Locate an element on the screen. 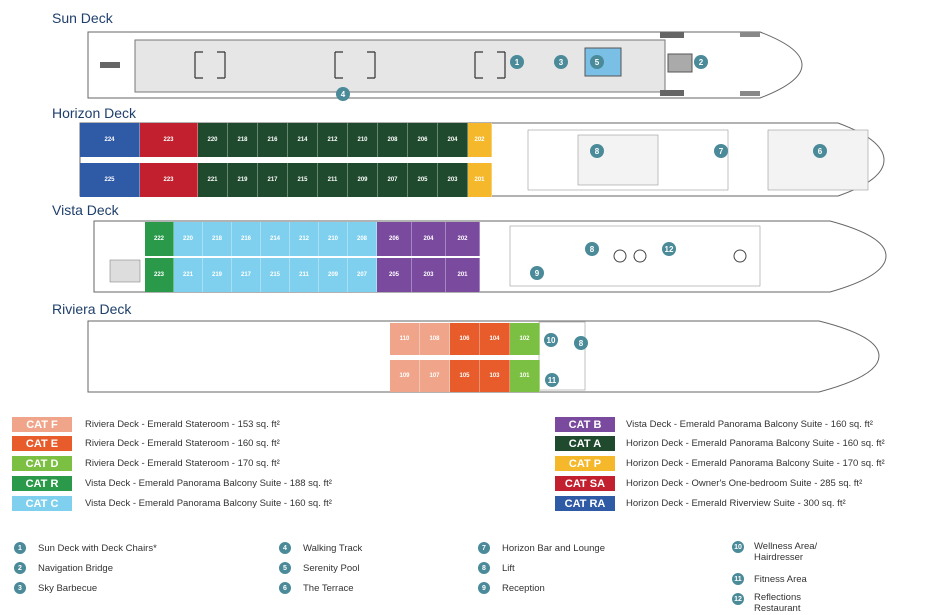  feature-2-label: Navigation Bridge is located at coordinates (75, 568).